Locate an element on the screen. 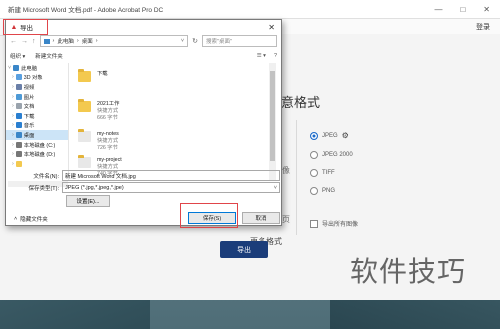 This screenshot has width=500, height=329. folder-shortcut-icon is located at coordinates (84, 105).